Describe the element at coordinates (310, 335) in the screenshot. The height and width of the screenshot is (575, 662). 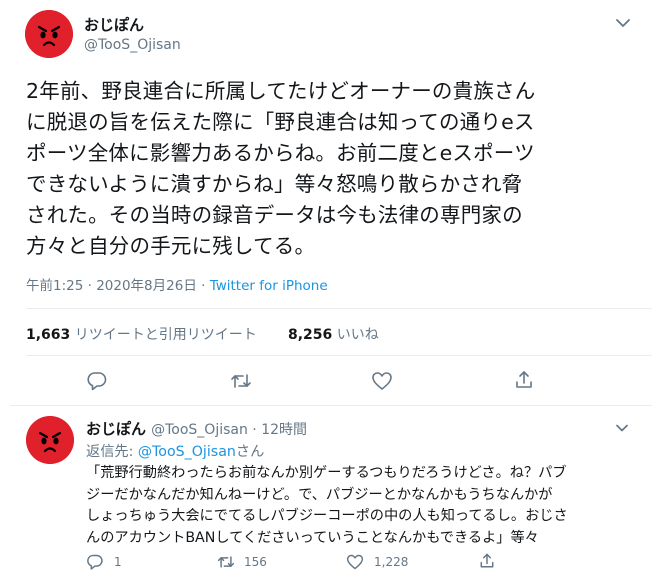
I see `like-count: 8,256` at that location.